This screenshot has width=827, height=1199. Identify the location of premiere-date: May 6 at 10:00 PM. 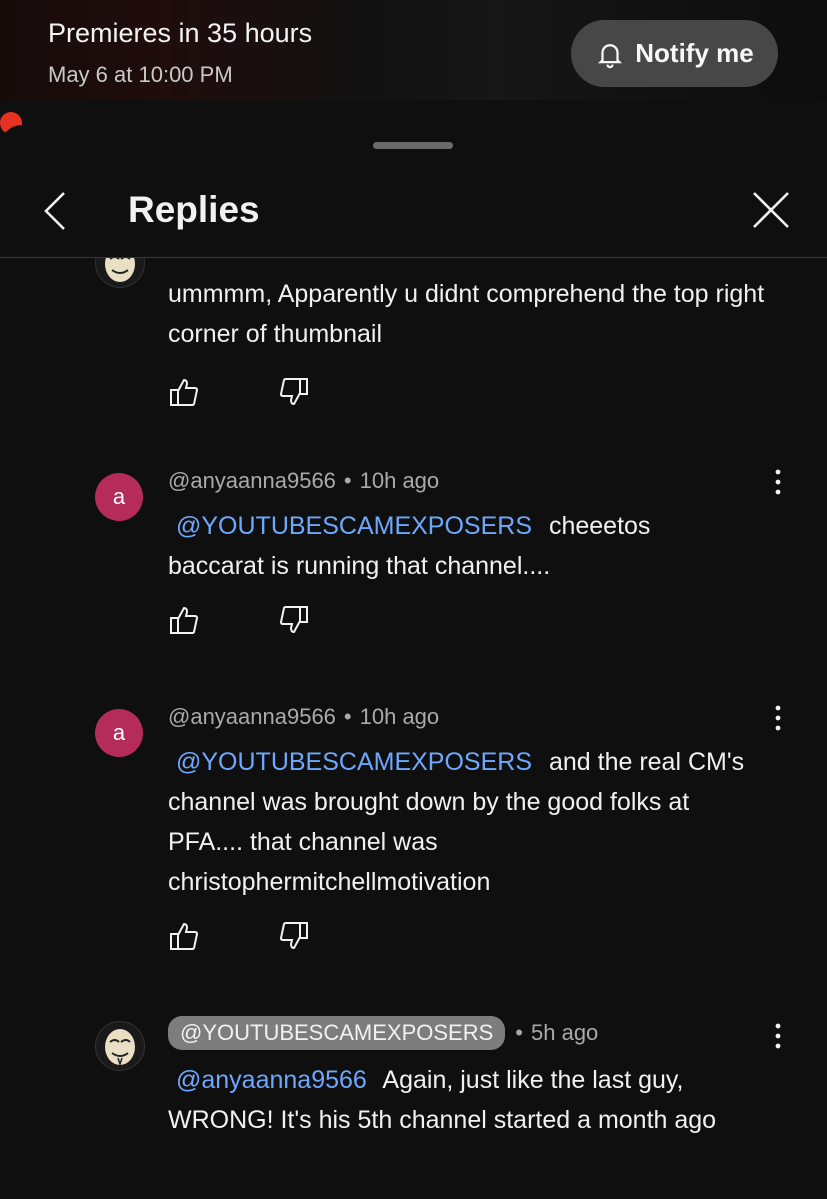
(140, 74).